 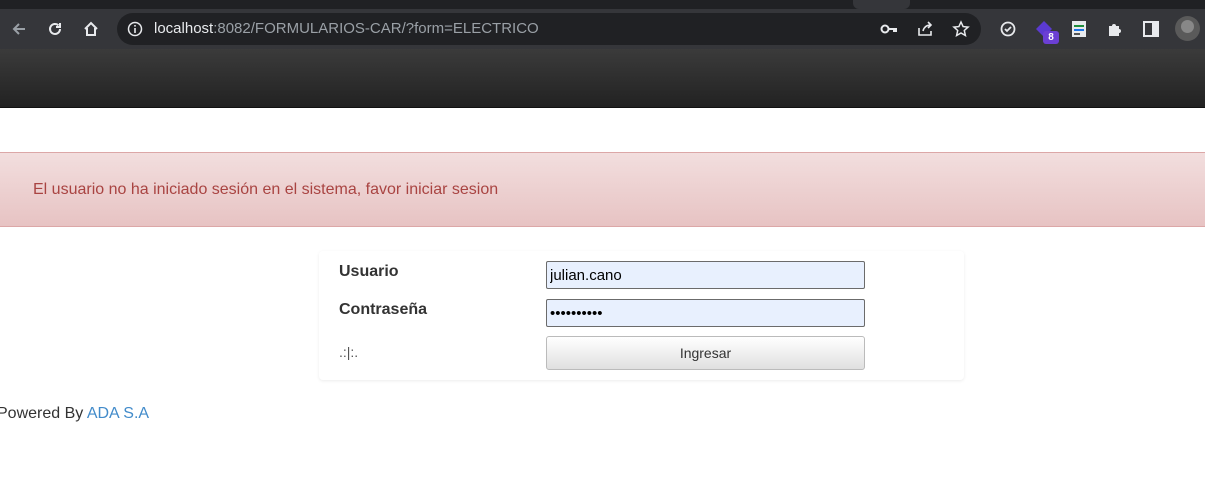 I want to click on login-panel: Usuario Contraseña .:|:. Ingresar, so click(x=641, y=315).